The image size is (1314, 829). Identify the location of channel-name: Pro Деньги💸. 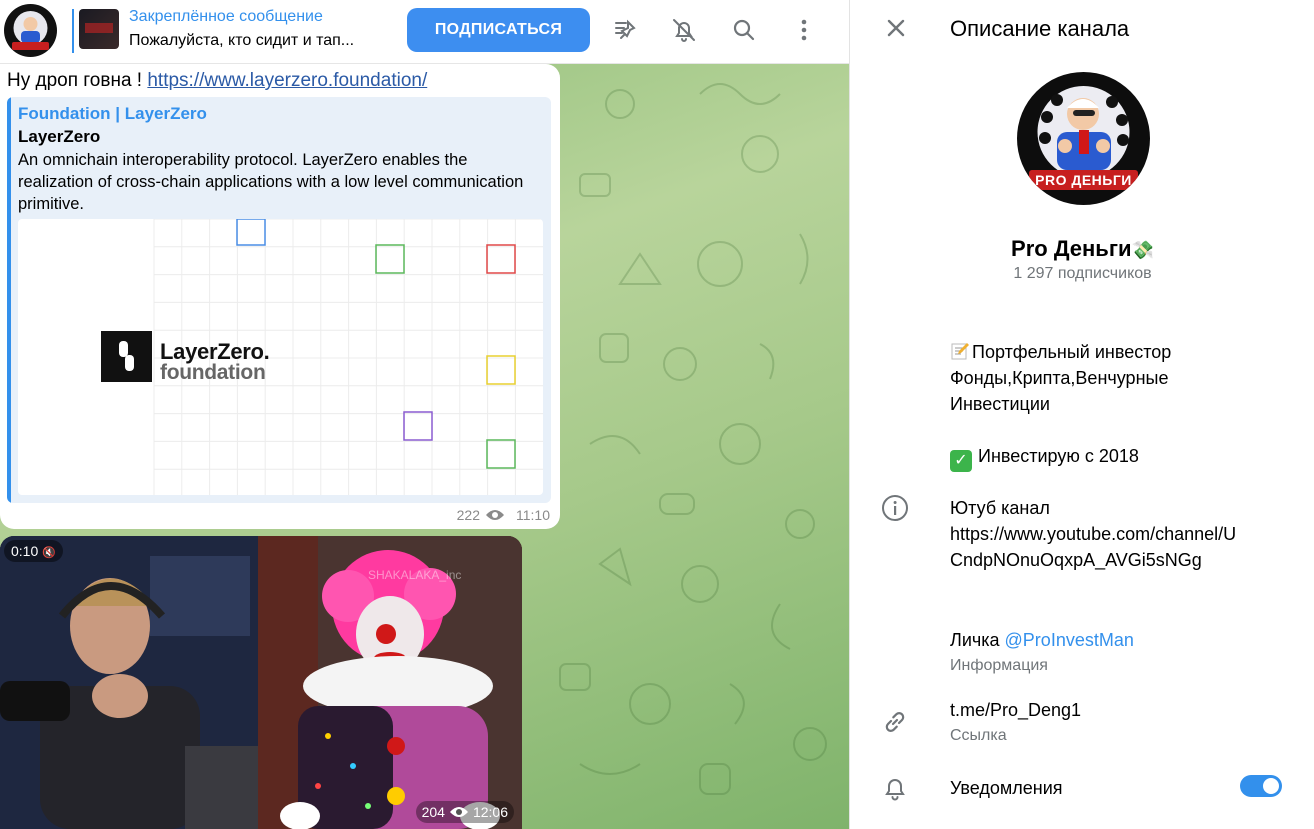
(1082, 249).